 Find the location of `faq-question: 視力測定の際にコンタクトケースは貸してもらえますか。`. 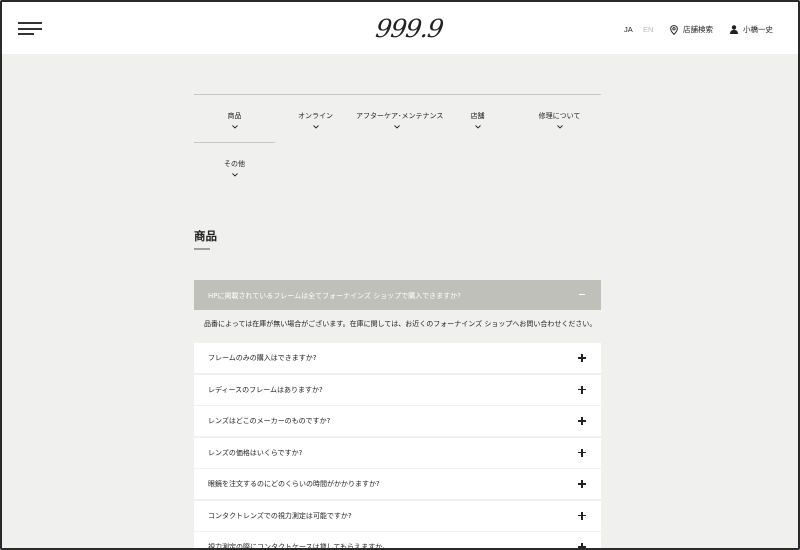

faq-question: 視力測定の際にコンタクトケースは貸してもらえますか。 is located at coordinates (298, 546).